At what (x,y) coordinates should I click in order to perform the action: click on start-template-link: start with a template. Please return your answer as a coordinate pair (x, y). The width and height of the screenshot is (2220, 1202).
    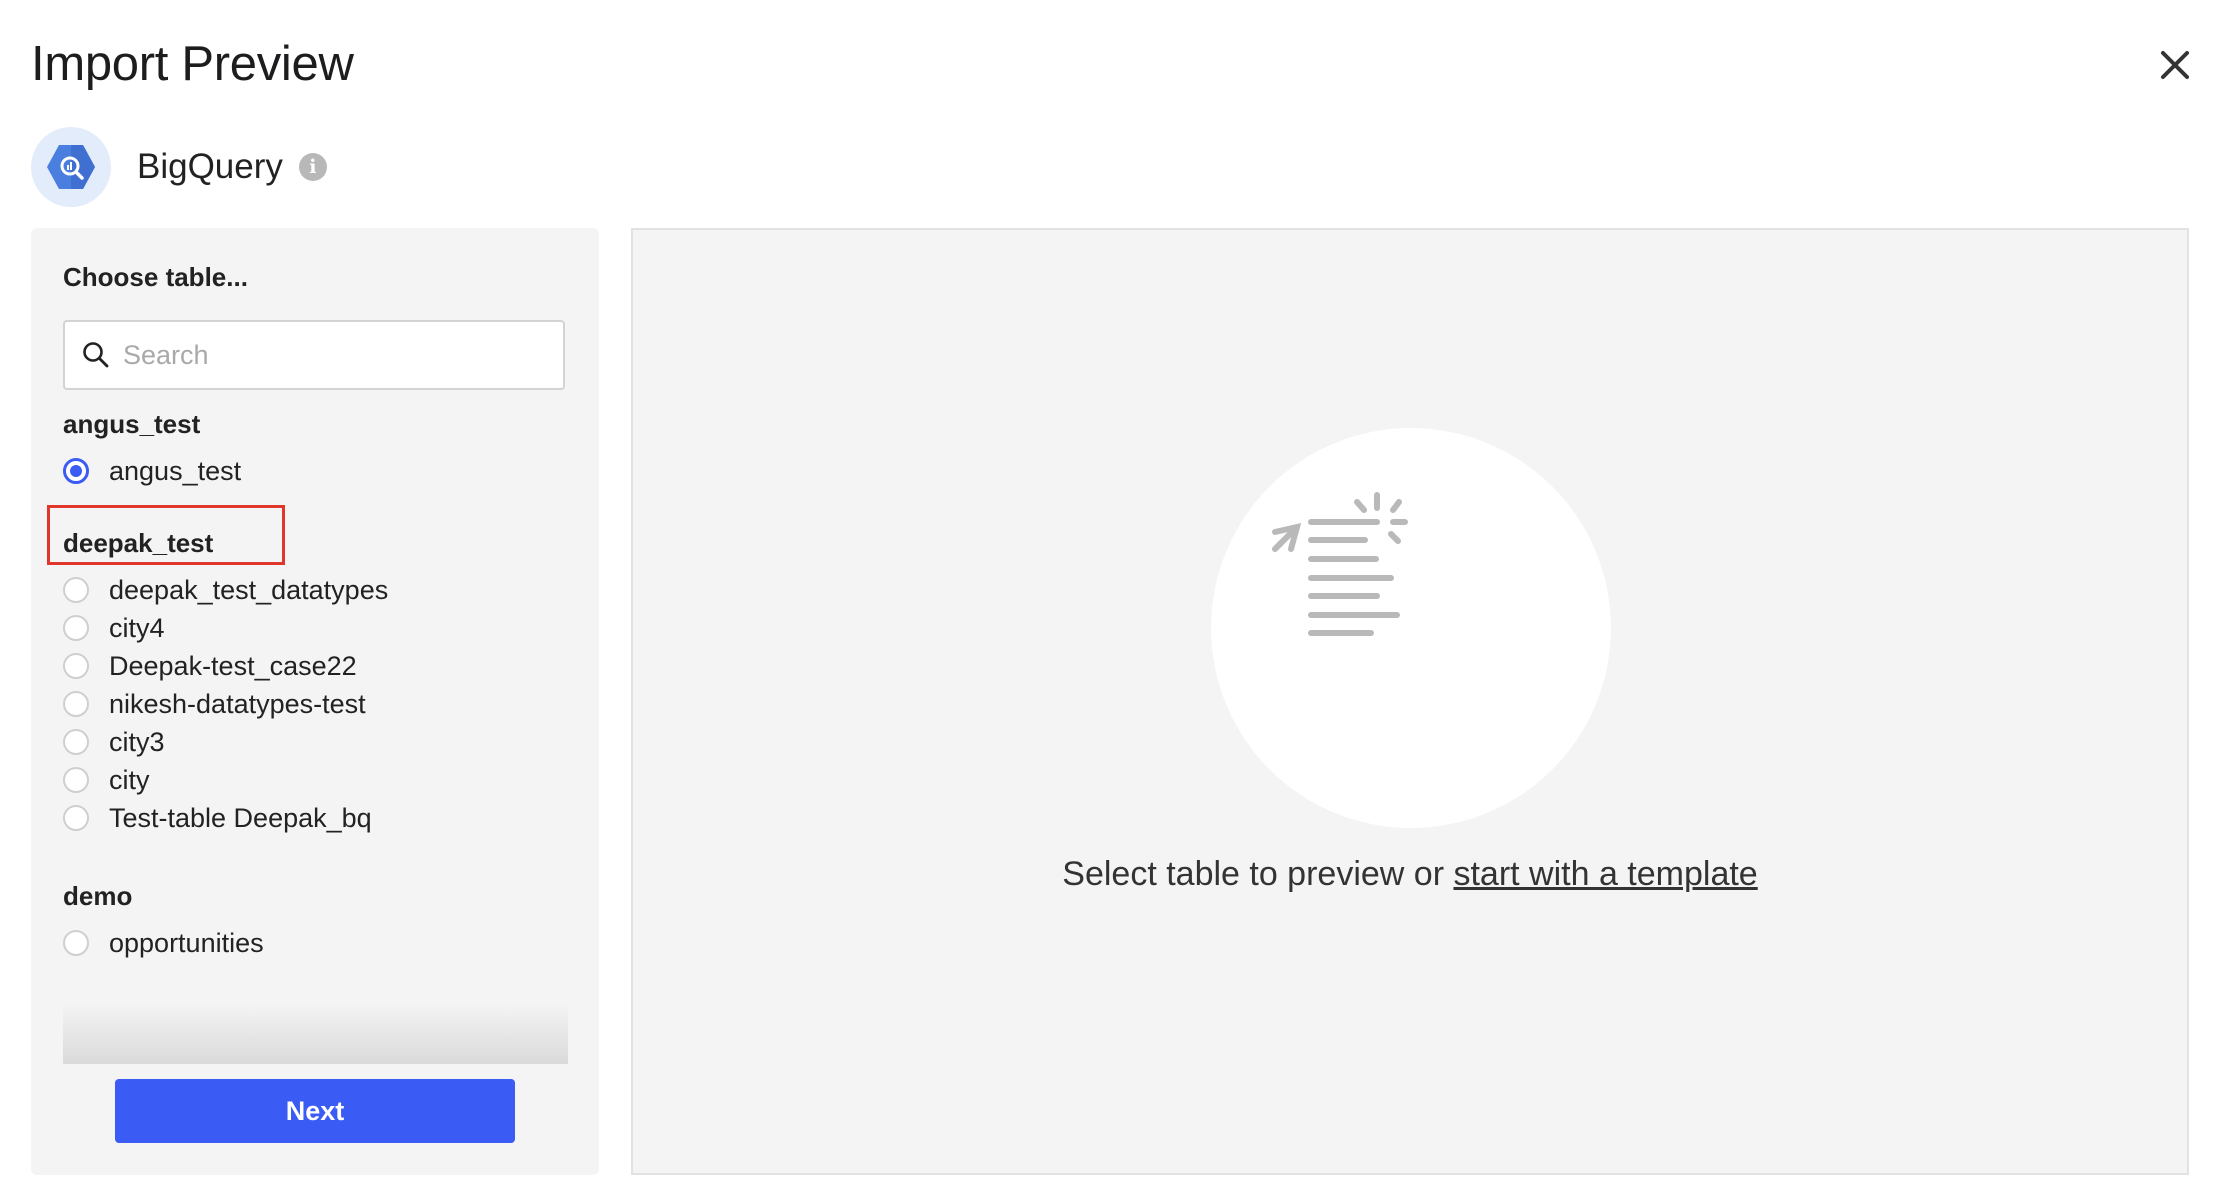
    Looking at the image, I should click on (1605, 874).